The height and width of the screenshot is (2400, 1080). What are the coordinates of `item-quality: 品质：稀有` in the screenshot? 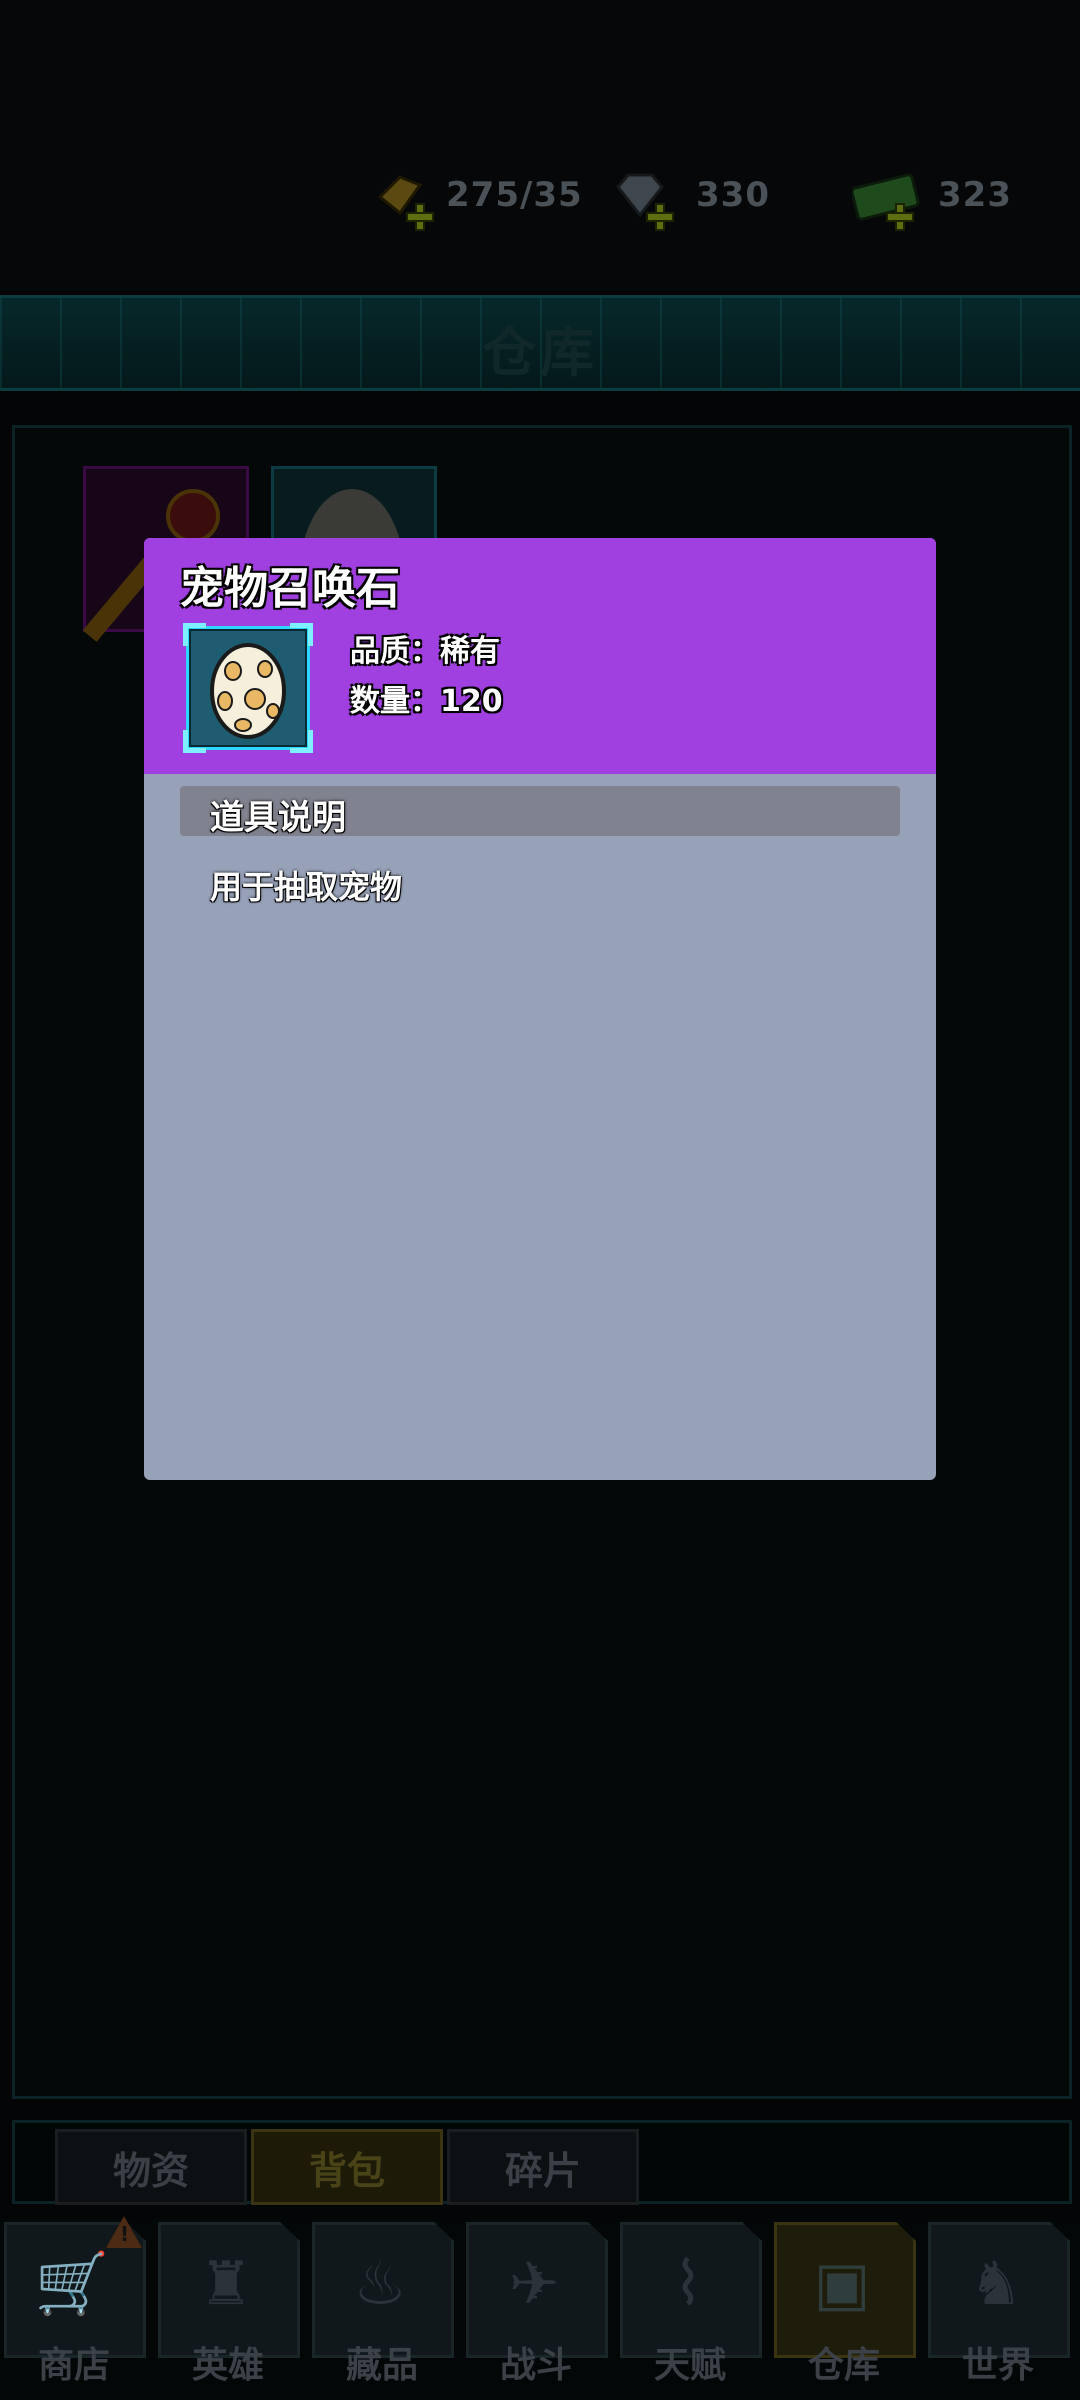 It's located at (425, 651).